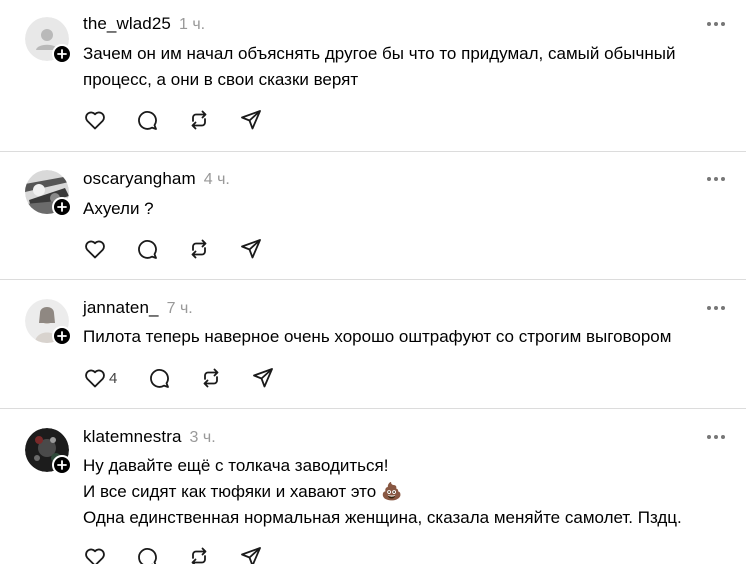 The image size is (746, 564). I want to click on username: the_wlad25, so click(127, 24).